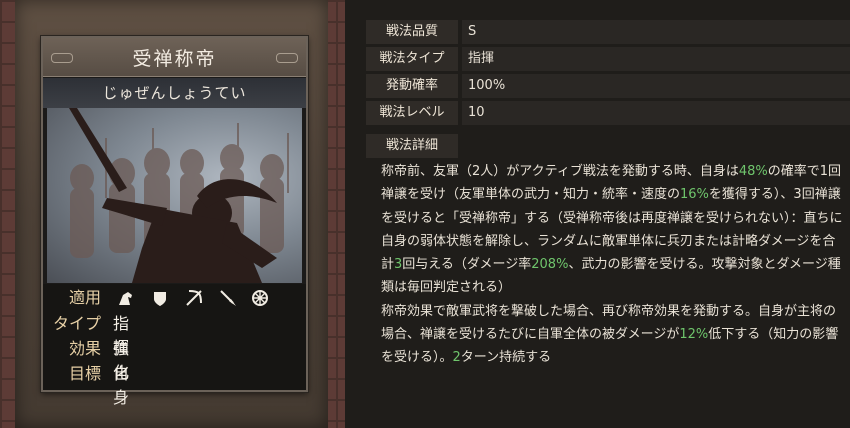 The width and height of the screenshot is (850, 428). I want to click on stat-label: タイプ, so click(76, 323).